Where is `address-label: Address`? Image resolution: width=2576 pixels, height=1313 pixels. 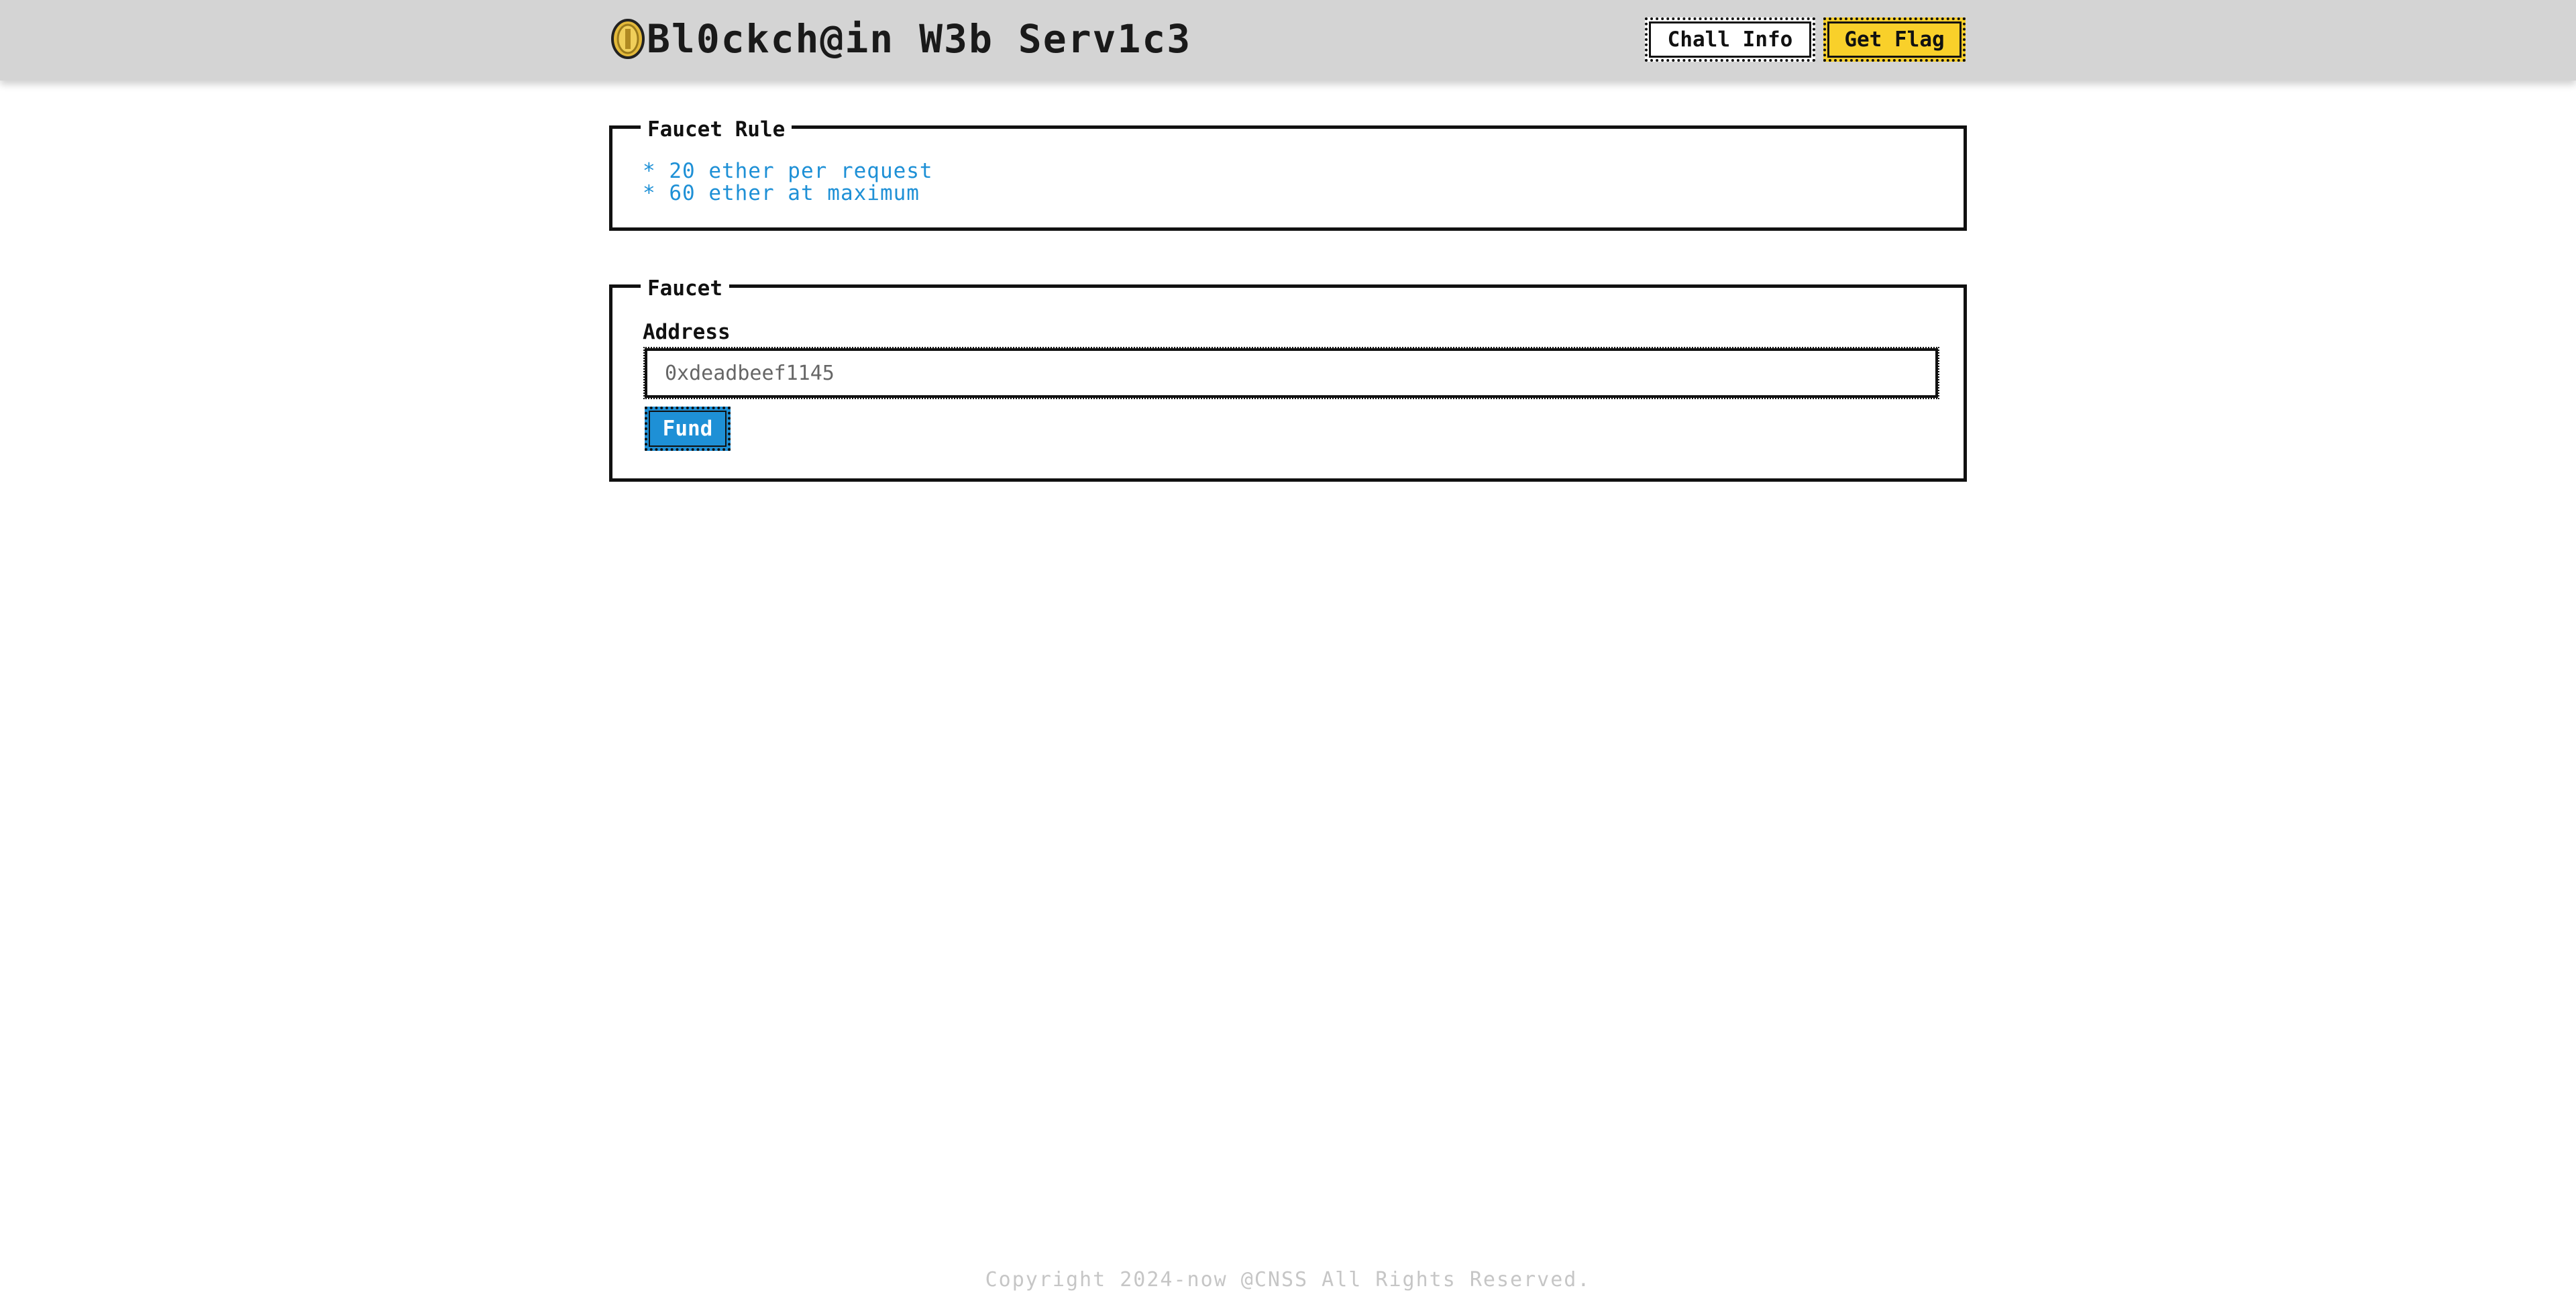
address-label: Address is located at coordinates (687, 332).